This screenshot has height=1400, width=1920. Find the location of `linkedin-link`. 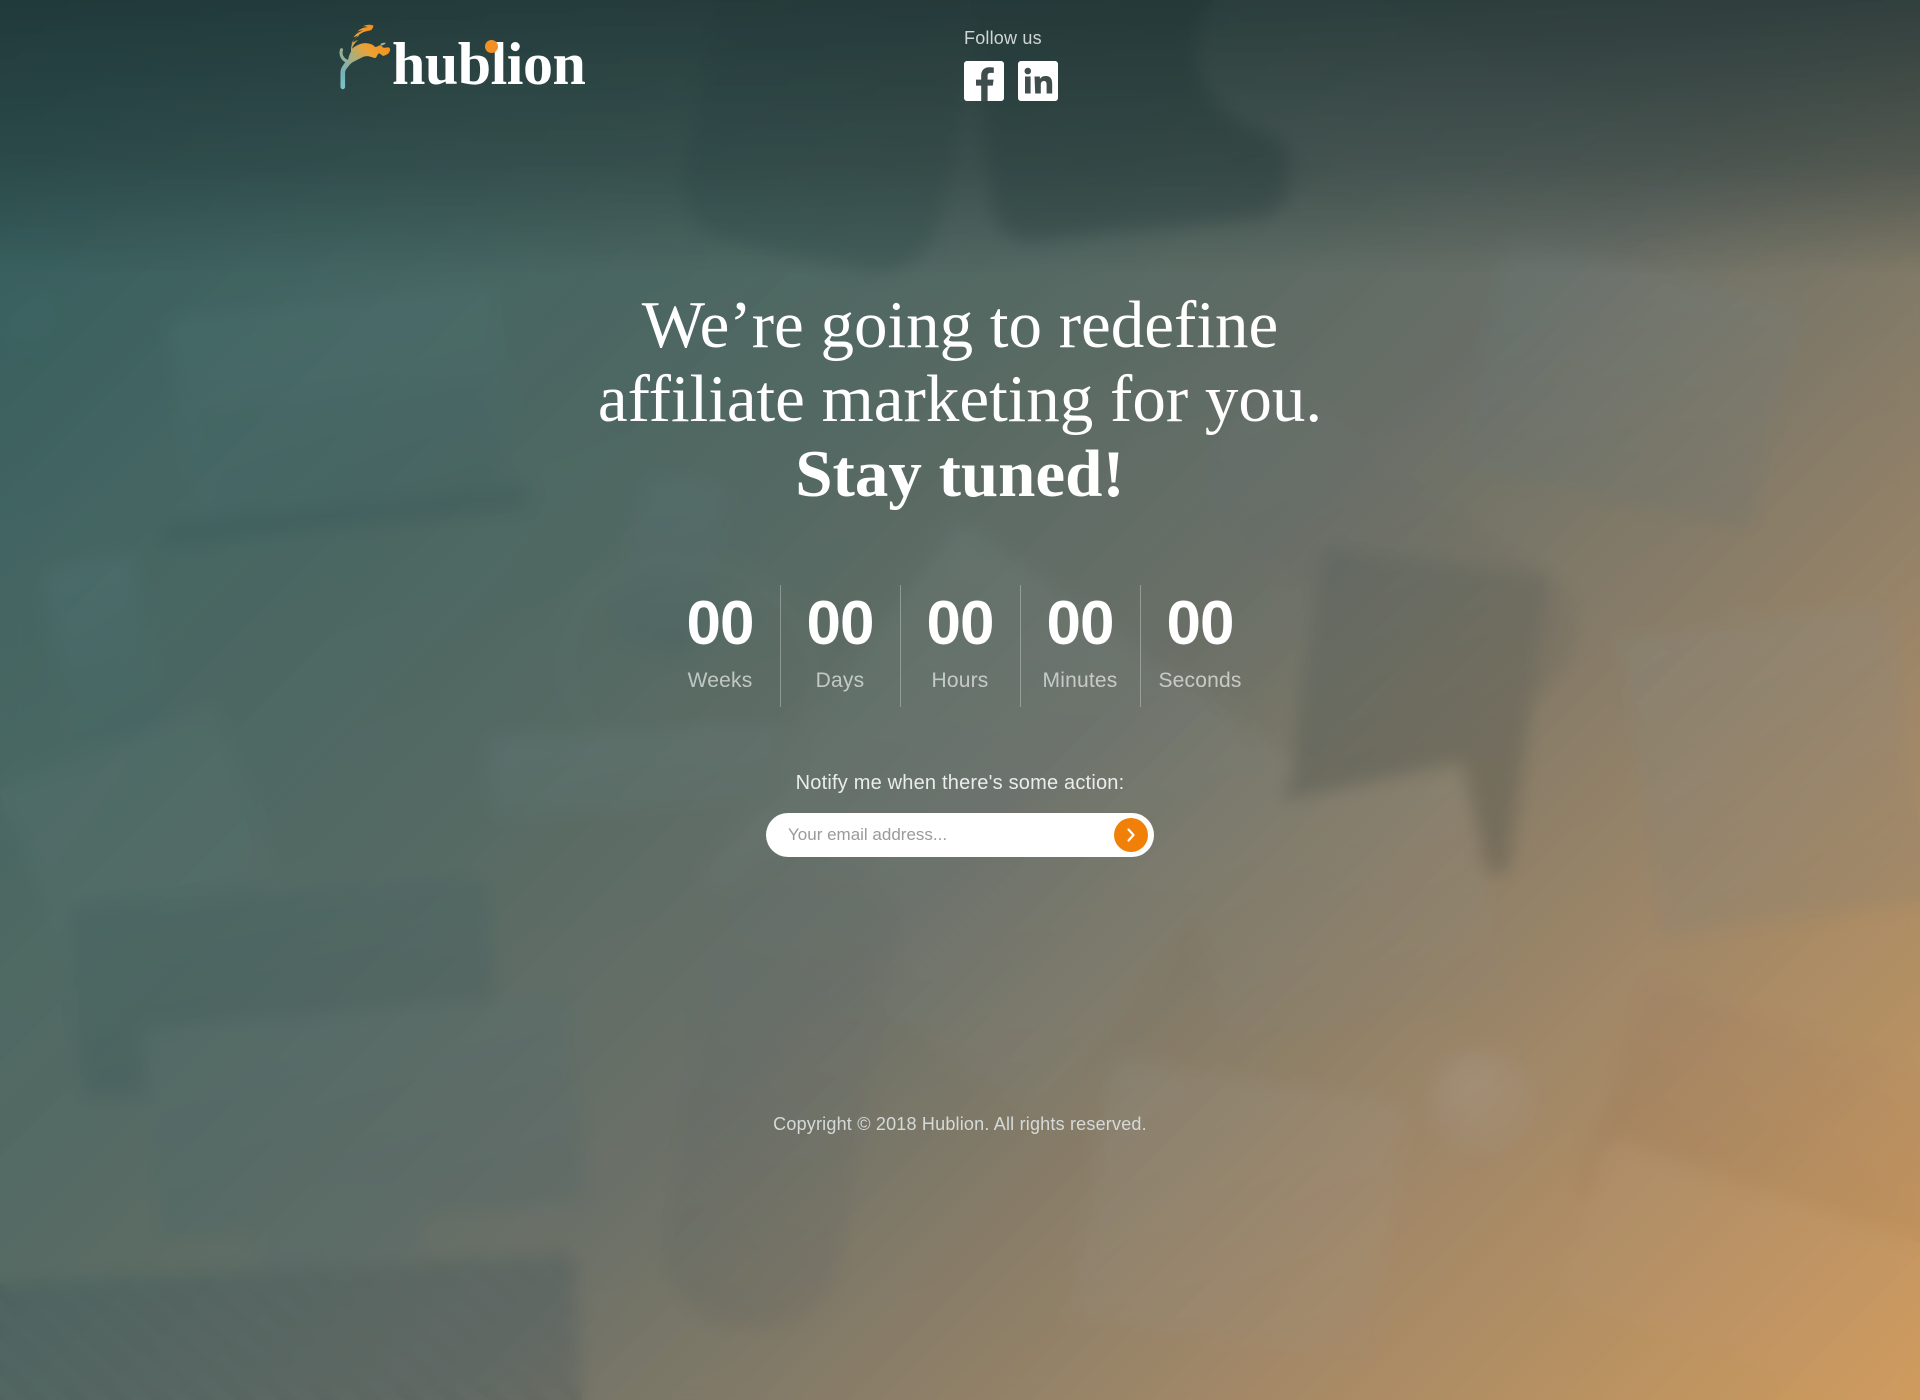

linkedin-link is located at coordinates (1038, 81).